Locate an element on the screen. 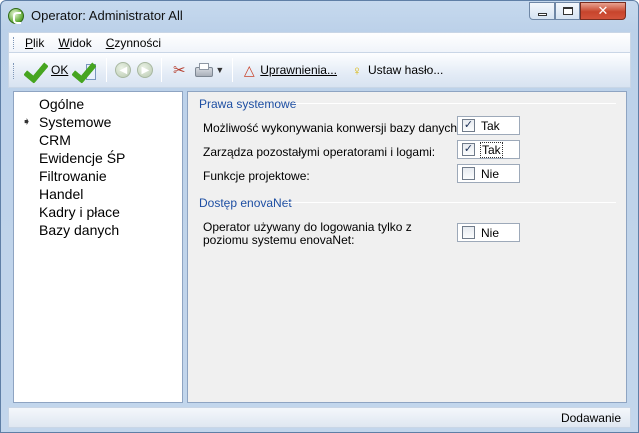  minimize-button is located at coordinates (542, 11).